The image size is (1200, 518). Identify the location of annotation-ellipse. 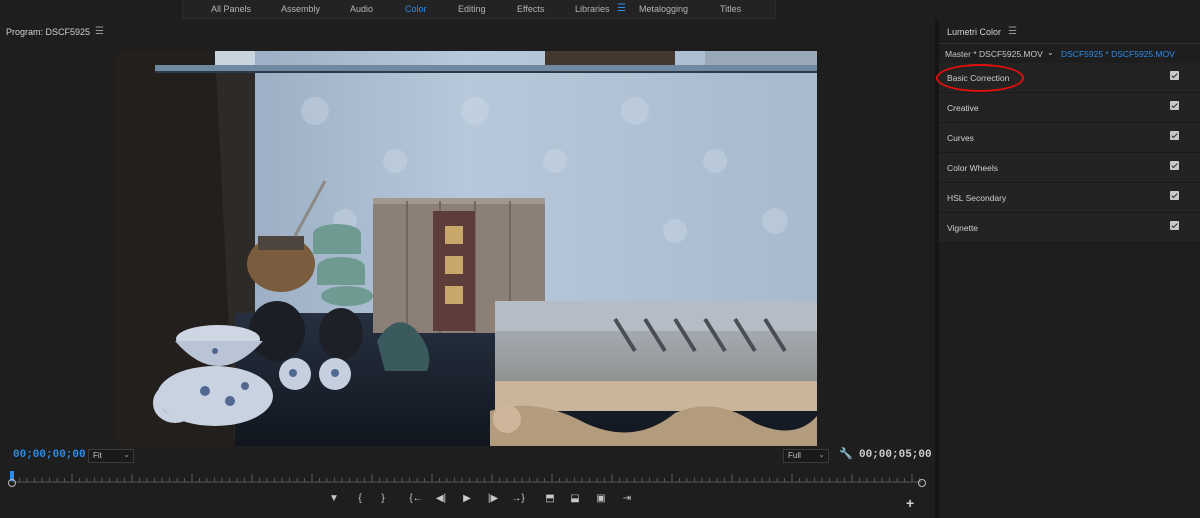
(980, 78).